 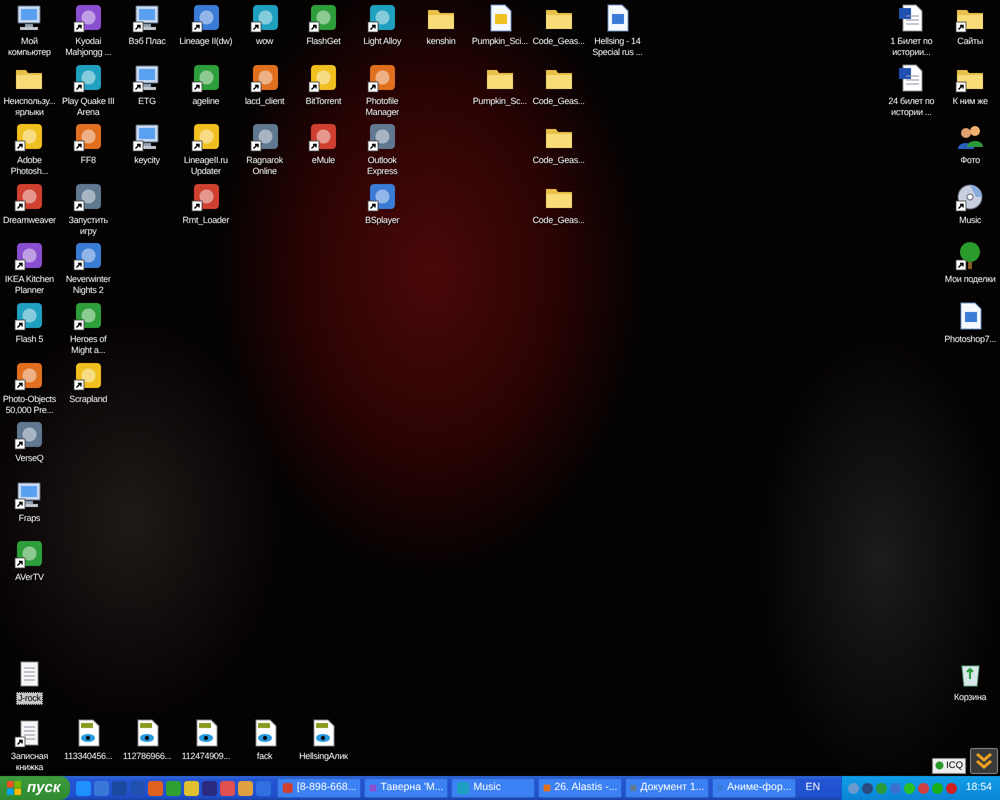 I want to click on desktop-icon: FF8, so click(x=88, y=142).